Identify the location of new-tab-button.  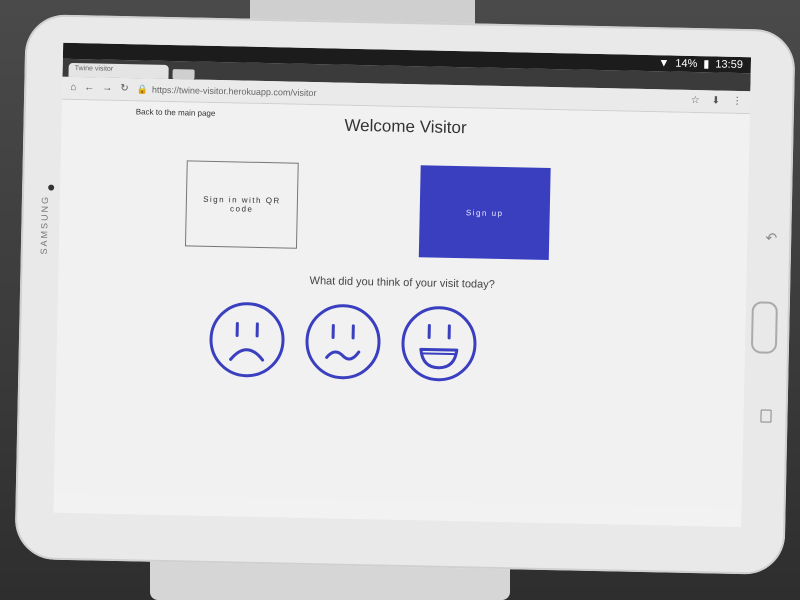
(183, 74).